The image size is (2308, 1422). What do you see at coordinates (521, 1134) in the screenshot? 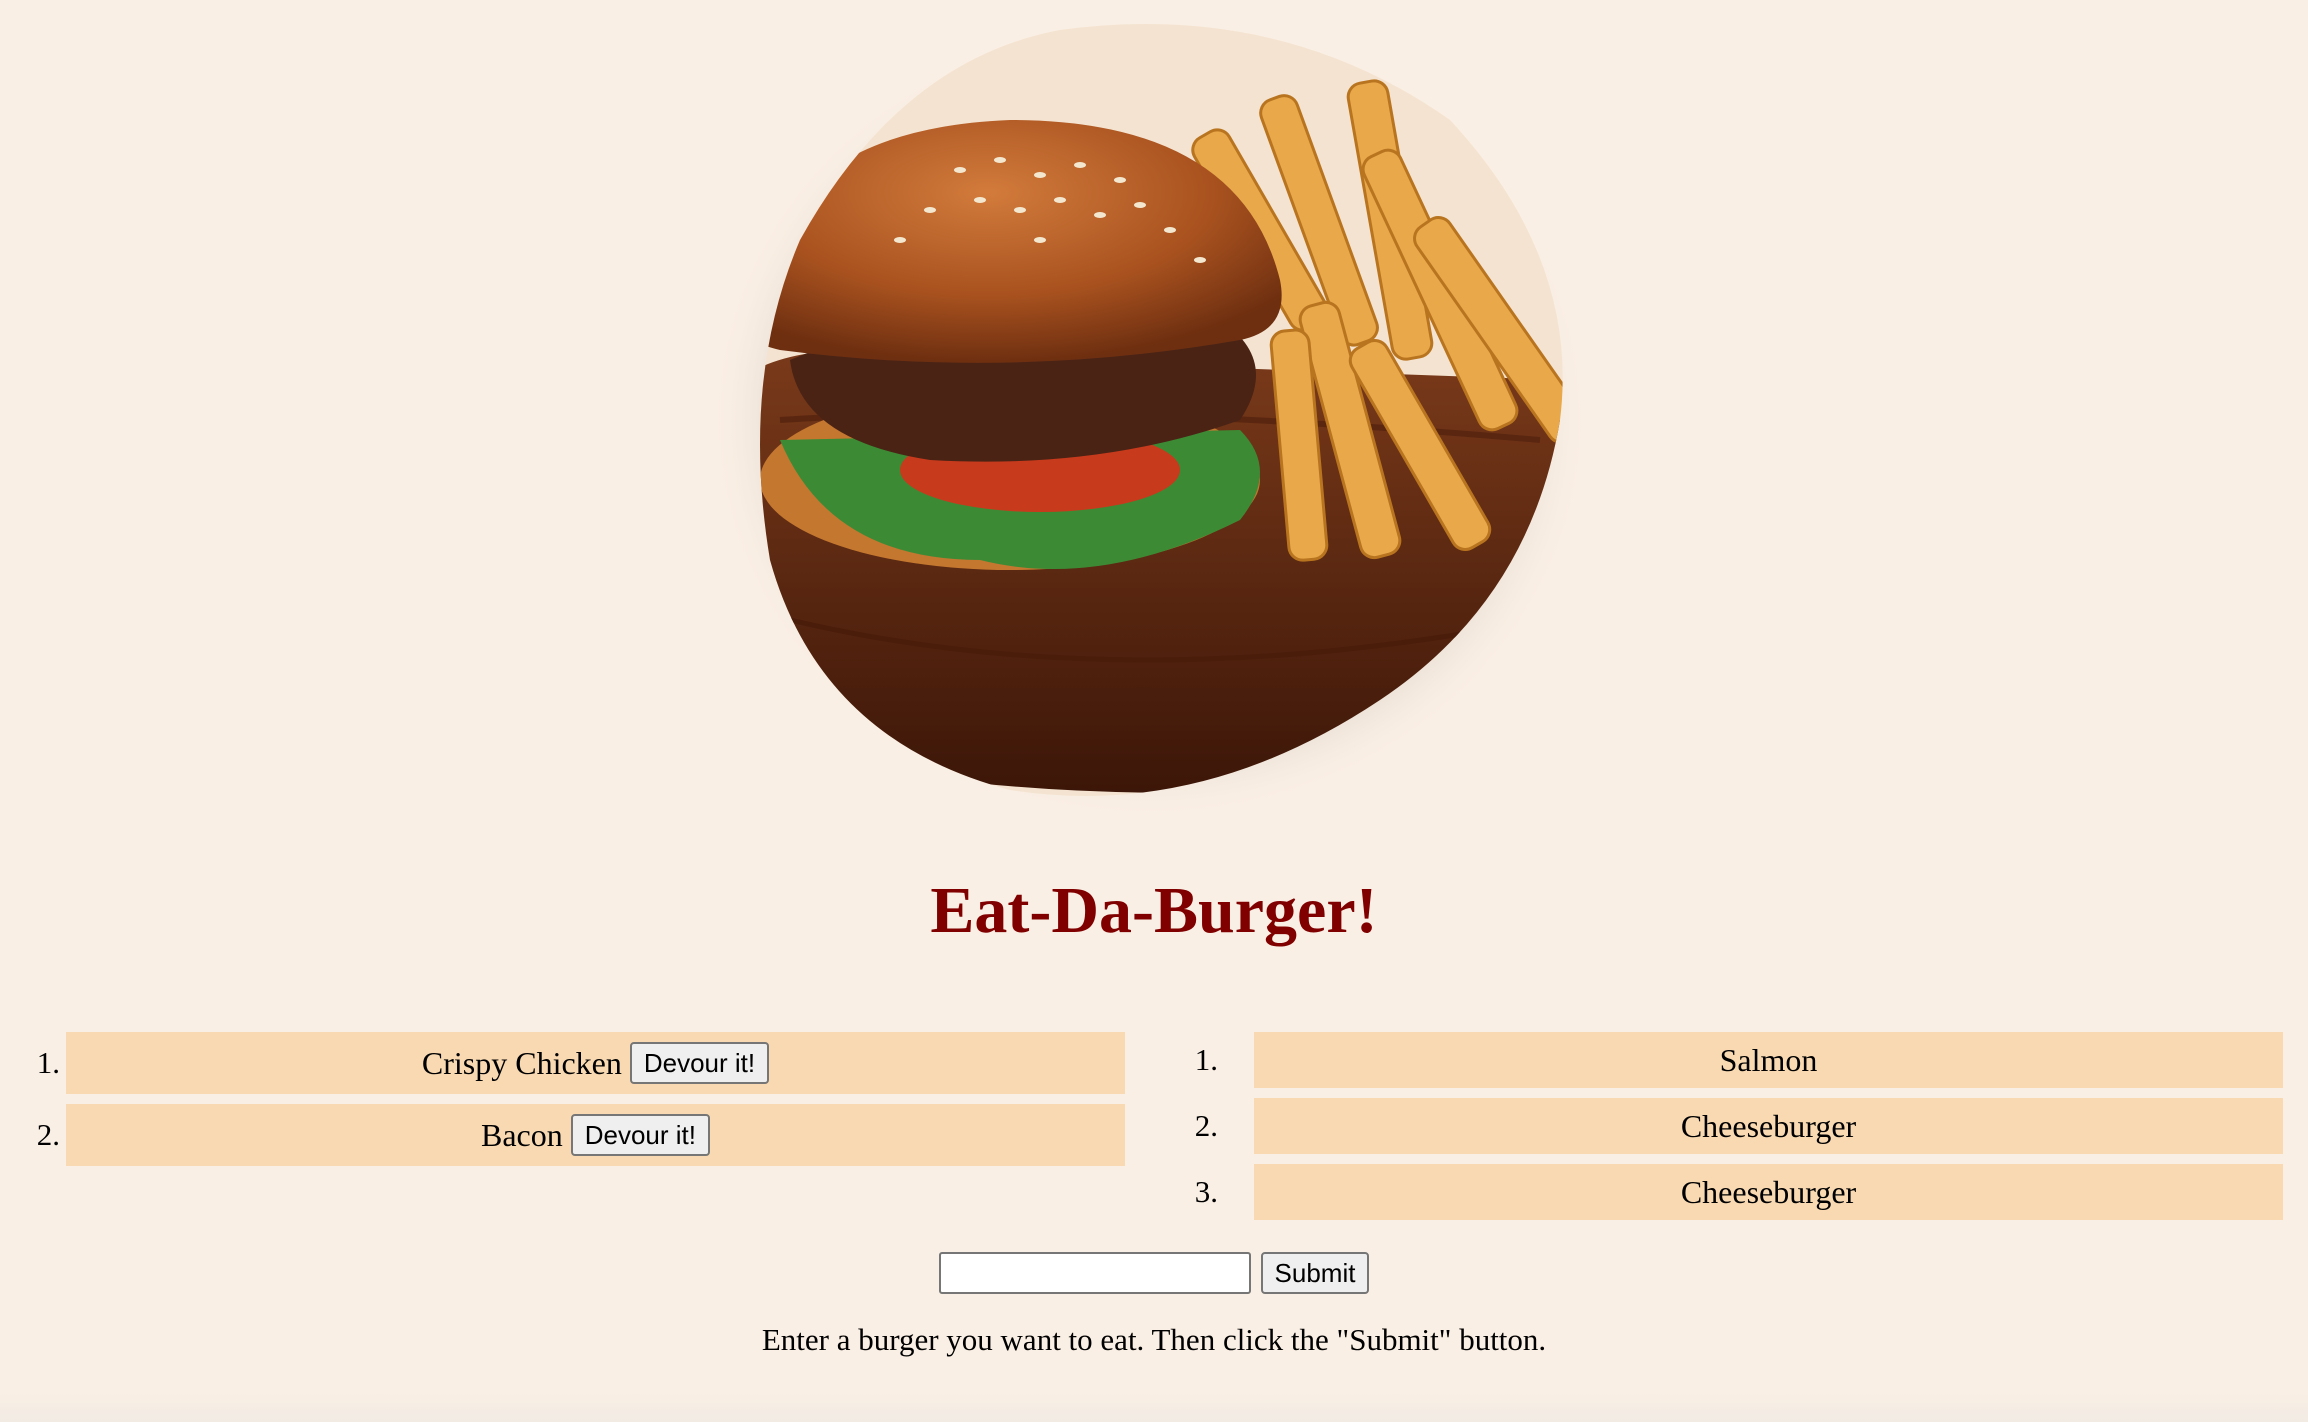
I see `burger-name: Bacon` at bounding box center [521, 1134].